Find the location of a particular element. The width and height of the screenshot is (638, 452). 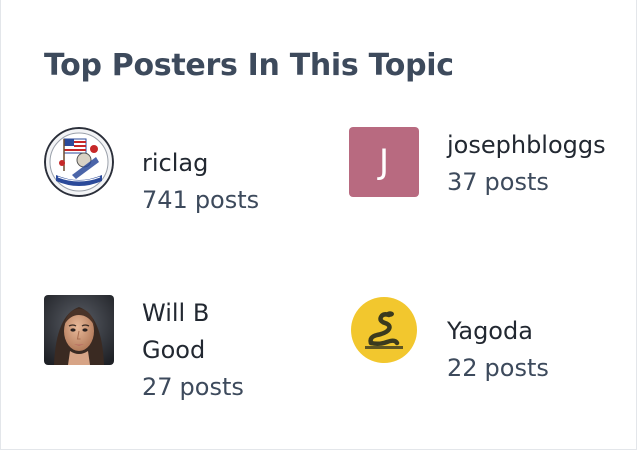

post-count-number: 27 is located at coordinates (157, 387).